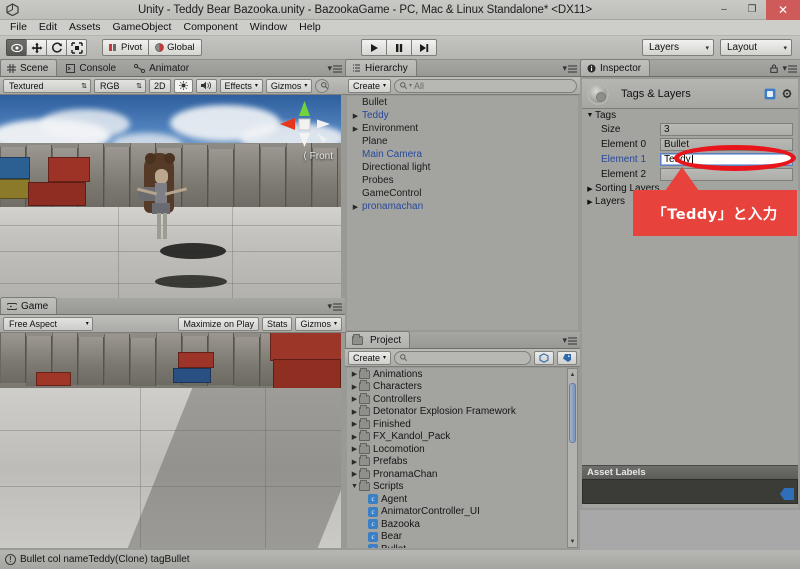 This screenshot has height=569, width=800. I want to click on 2d-toggle-button: 2D, so click(160, 85).